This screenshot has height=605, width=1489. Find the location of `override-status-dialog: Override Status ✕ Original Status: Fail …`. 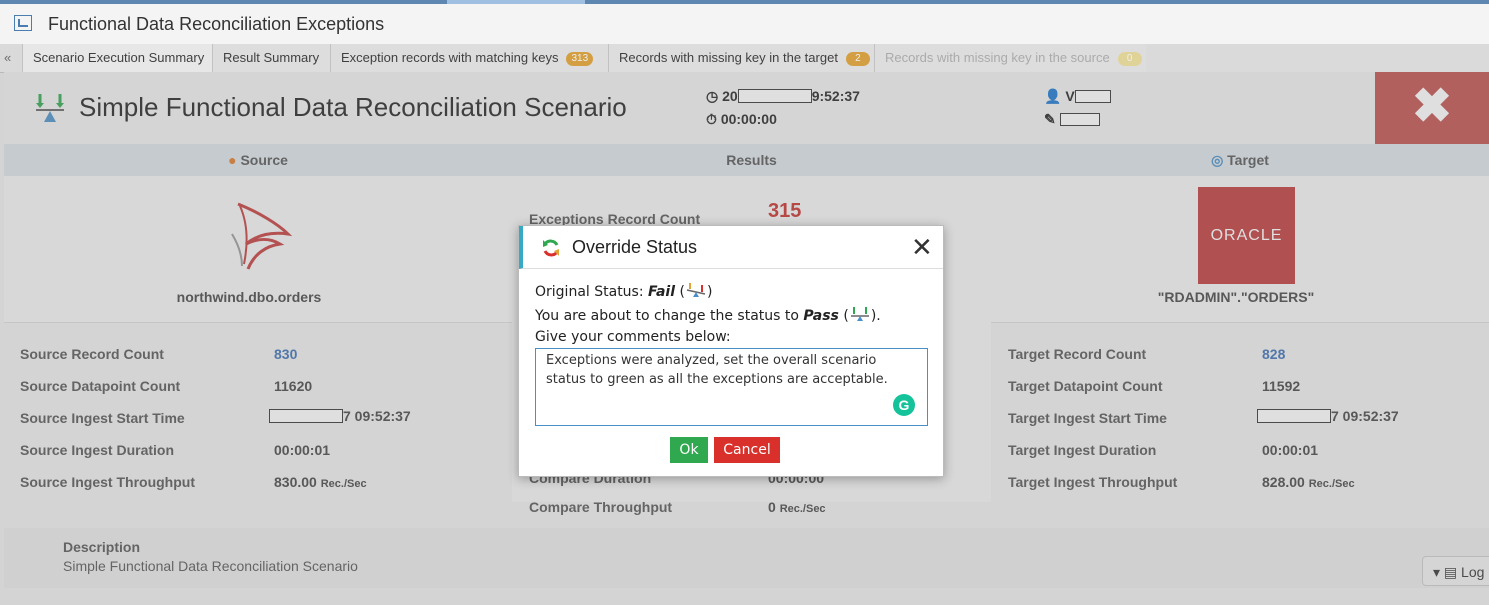

override-status-dialog: Override Status ✕ Original Status: Fail … is located at coordinates (731, 351).